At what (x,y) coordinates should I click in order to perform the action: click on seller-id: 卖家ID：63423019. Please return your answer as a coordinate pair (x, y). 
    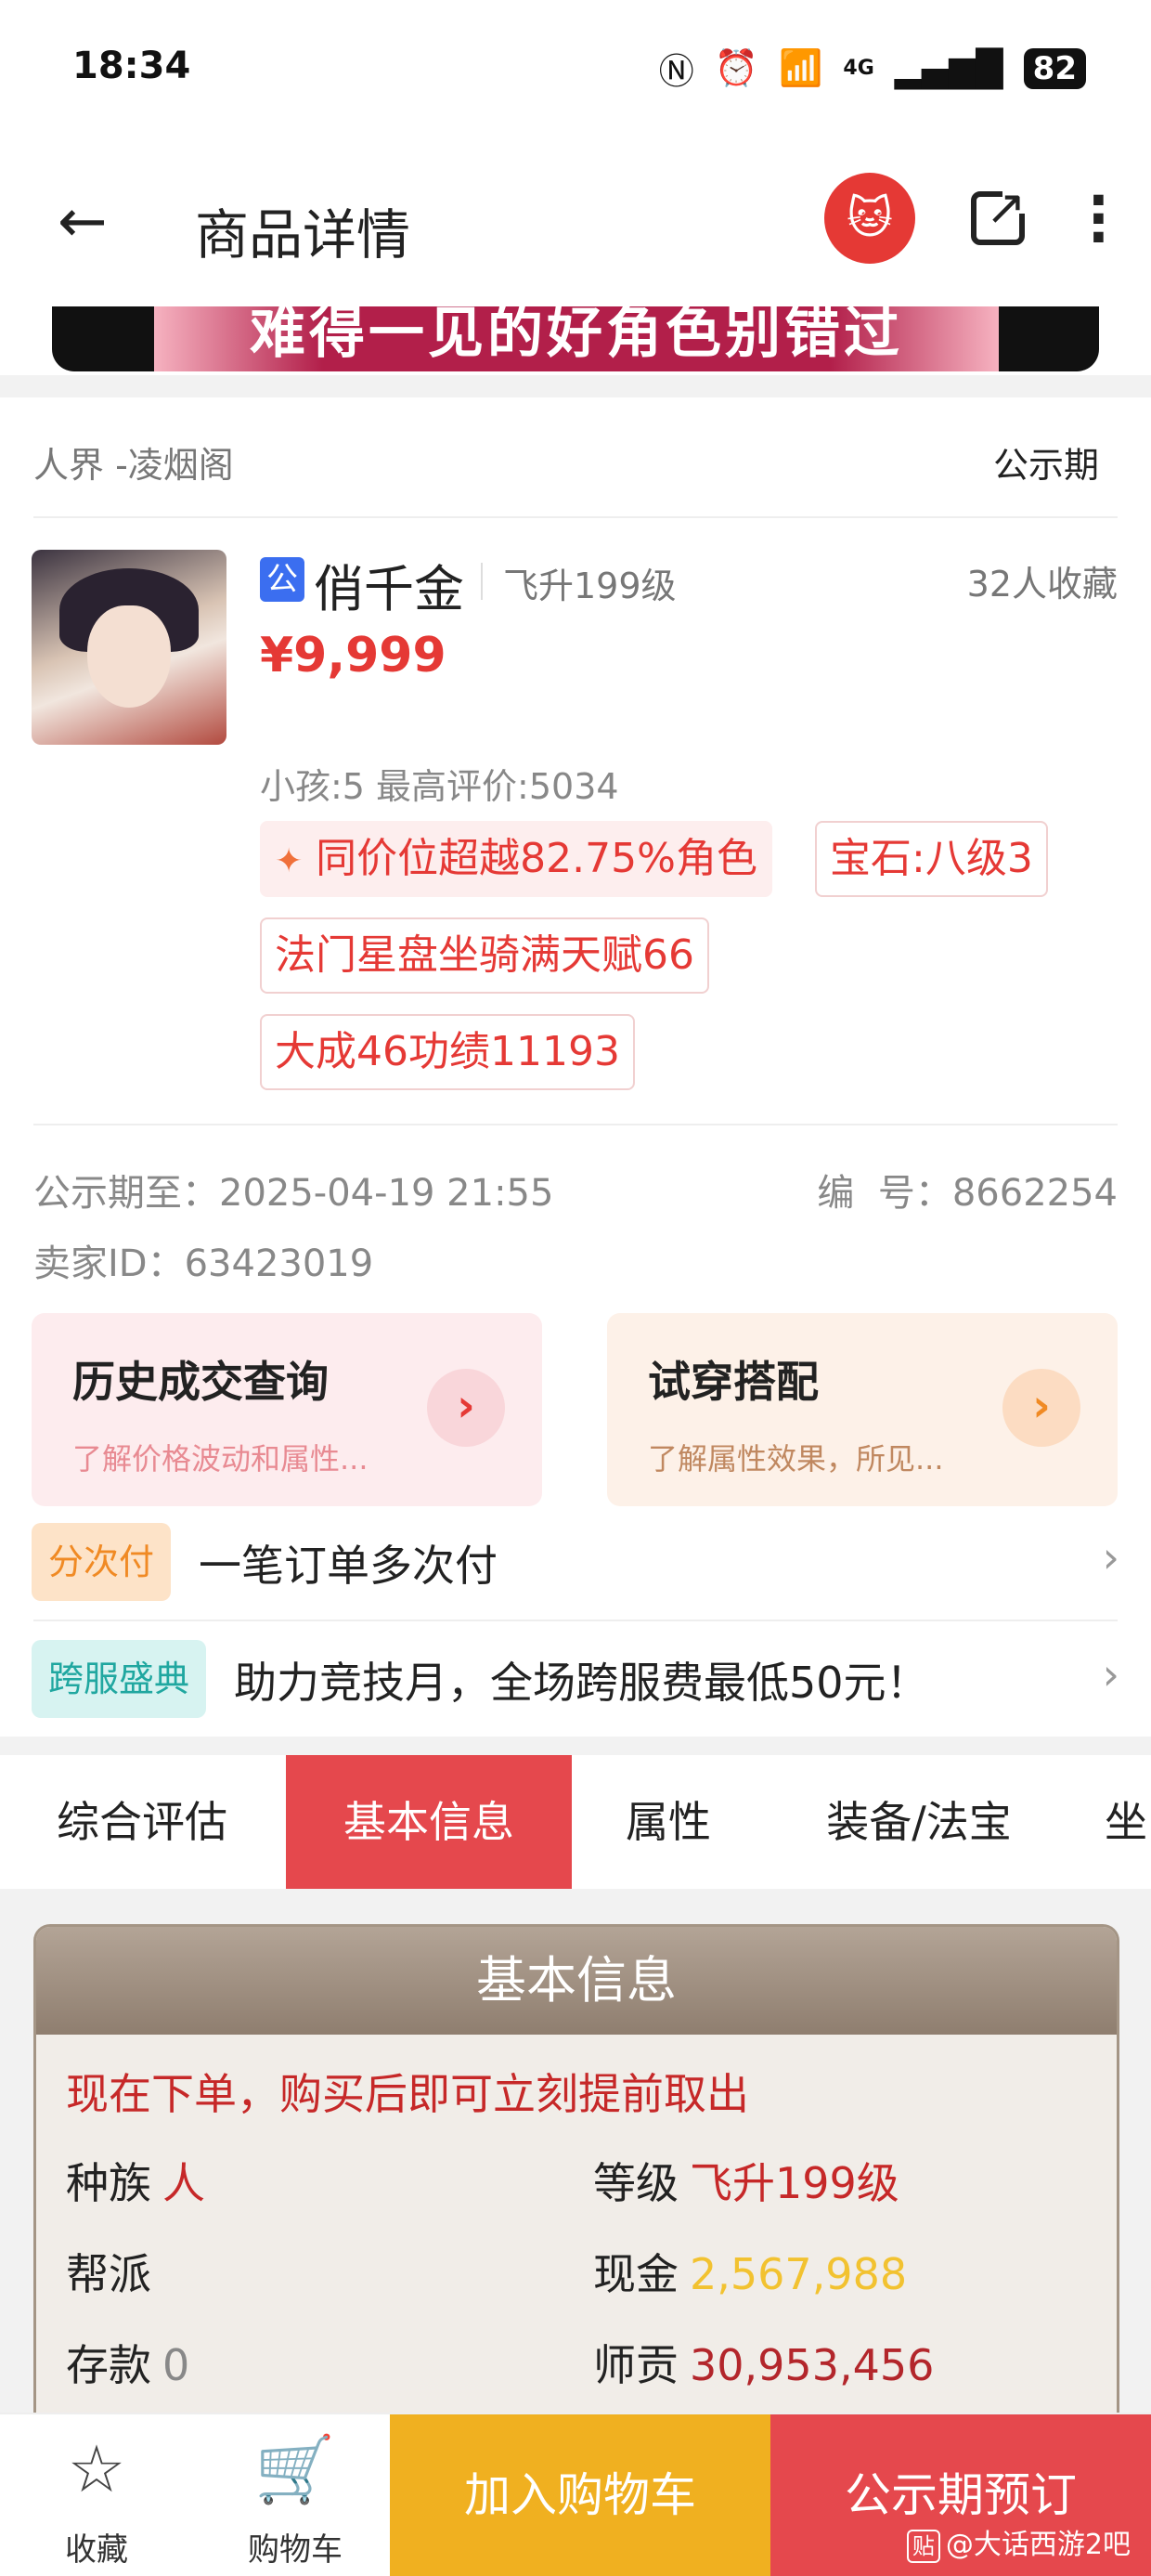
    Looking at the image, I should click on (203, 1260).